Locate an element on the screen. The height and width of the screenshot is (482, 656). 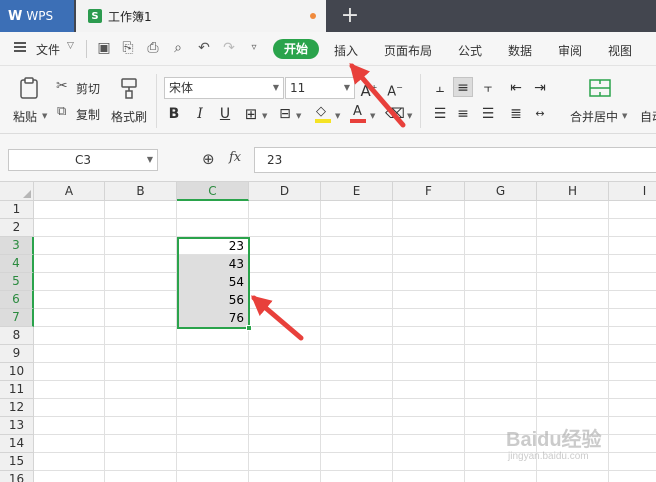
row-header-12: 12 is located at coordinates (17, 408).